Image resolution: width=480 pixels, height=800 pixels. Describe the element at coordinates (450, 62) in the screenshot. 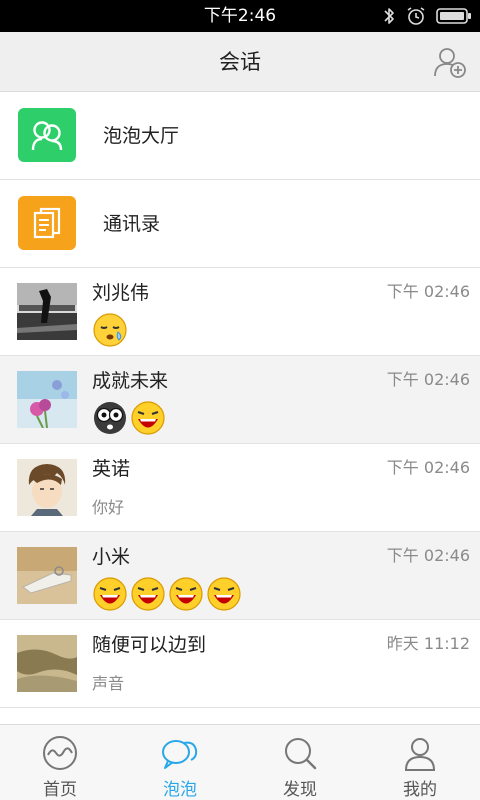

I see `add-contact-icon` at that location.